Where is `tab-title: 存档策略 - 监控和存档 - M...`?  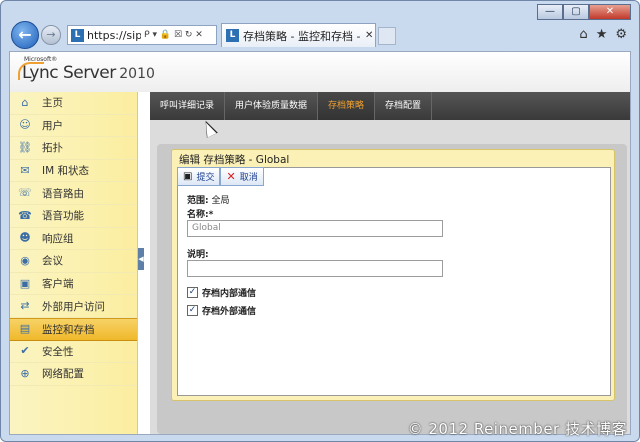
tab-title: 存档策略 - 监控和存档 - M... is located at coordinates (302, 36).